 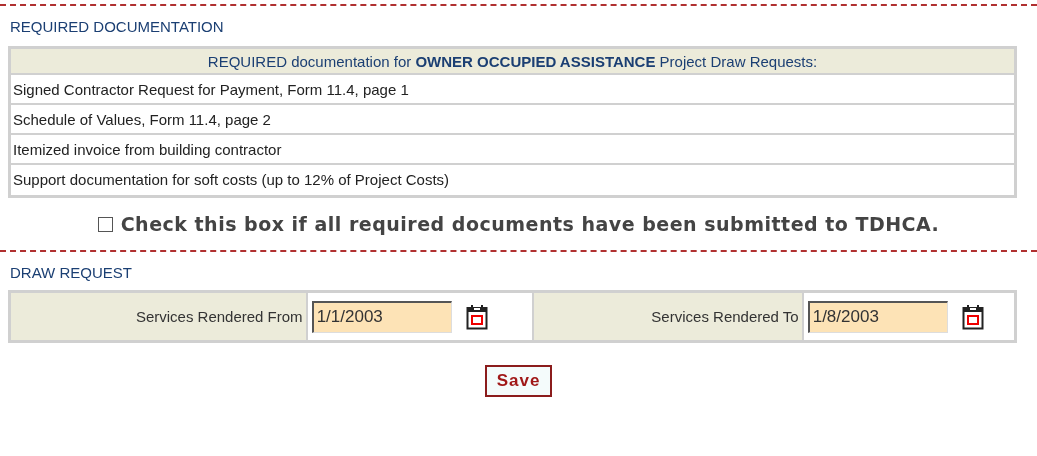 What do you see at coordinates (158, 316) in the screenshot?
I see `field-label: Services Rendered From` at bounding box center [158, 316].